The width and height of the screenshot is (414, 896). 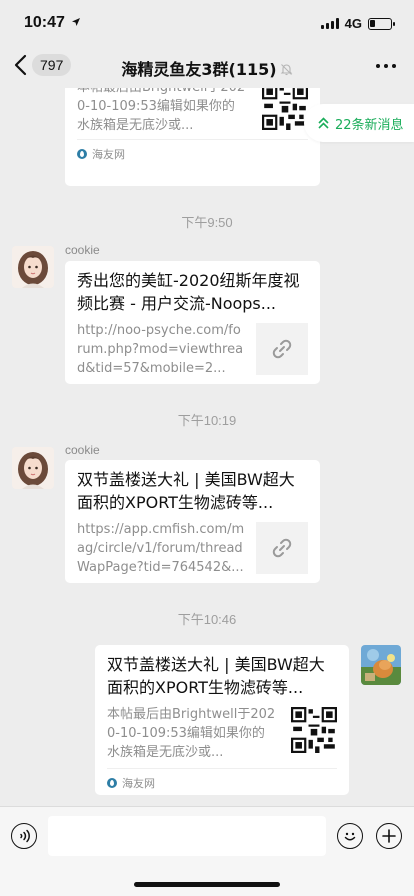 I want to click on timestamp: 下午10:46, so click(x=207, y=619).